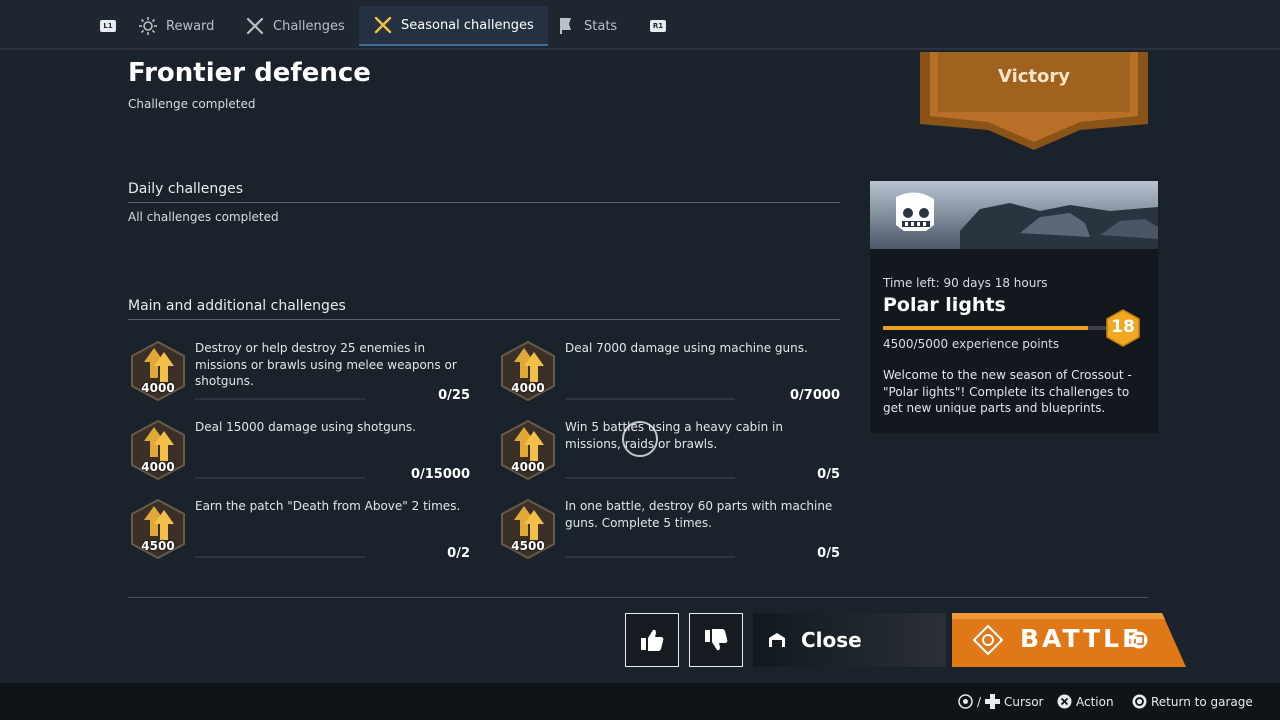 The image size is (1280, 720). I want to click on close-label: Close, so click(831, 640).